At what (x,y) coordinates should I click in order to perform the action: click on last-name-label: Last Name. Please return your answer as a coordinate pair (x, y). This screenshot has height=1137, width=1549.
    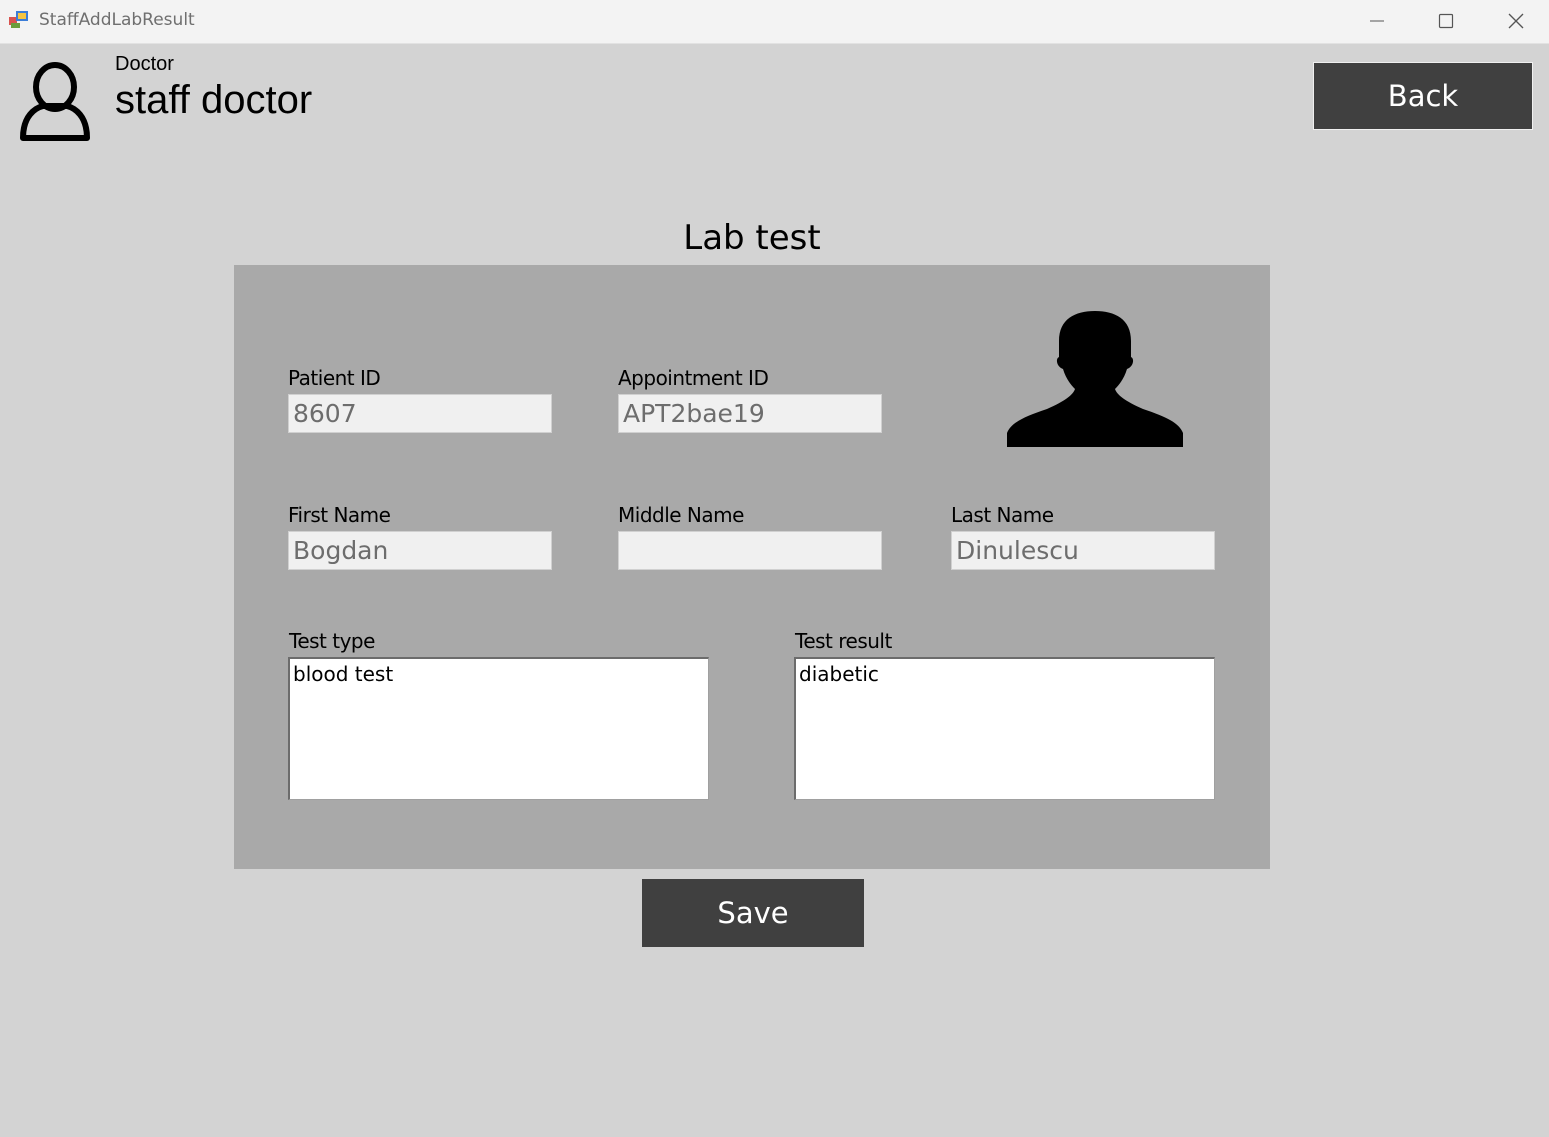
    Looking at the image, I should click on (1002, 515).